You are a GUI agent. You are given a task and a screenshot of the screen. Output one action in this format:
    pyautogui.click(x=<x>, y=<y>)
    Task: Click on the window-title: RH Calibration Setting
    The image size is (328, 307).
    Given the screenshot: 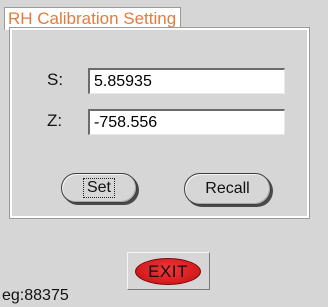 What is the action you would take?
    pyautogui.click(x=93, y=18)
    